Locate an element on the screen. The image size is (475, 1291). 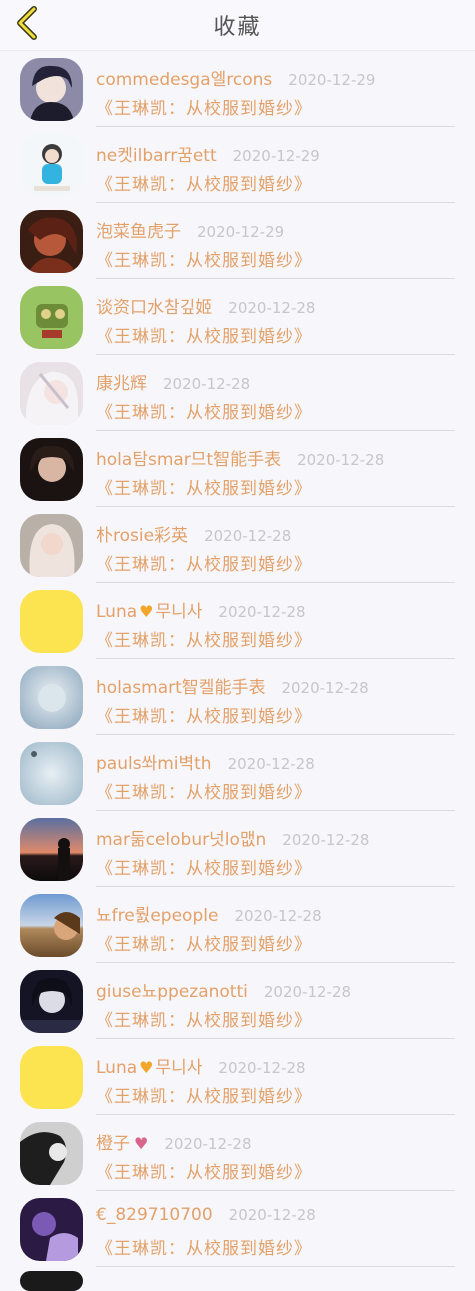
user-name: 泡菜鱼虎子 is located at coordinates (138, 232).